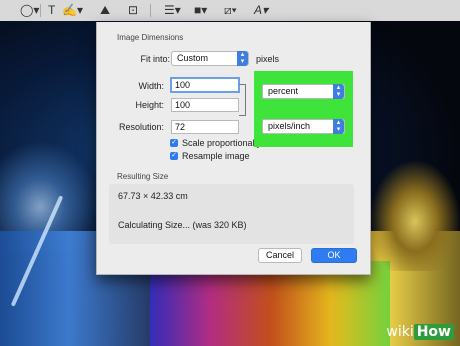 The width and height of the screenshot is (460, 346). I want to click on fit-into-select: Custom ▴ ▾, so click(210, 58).